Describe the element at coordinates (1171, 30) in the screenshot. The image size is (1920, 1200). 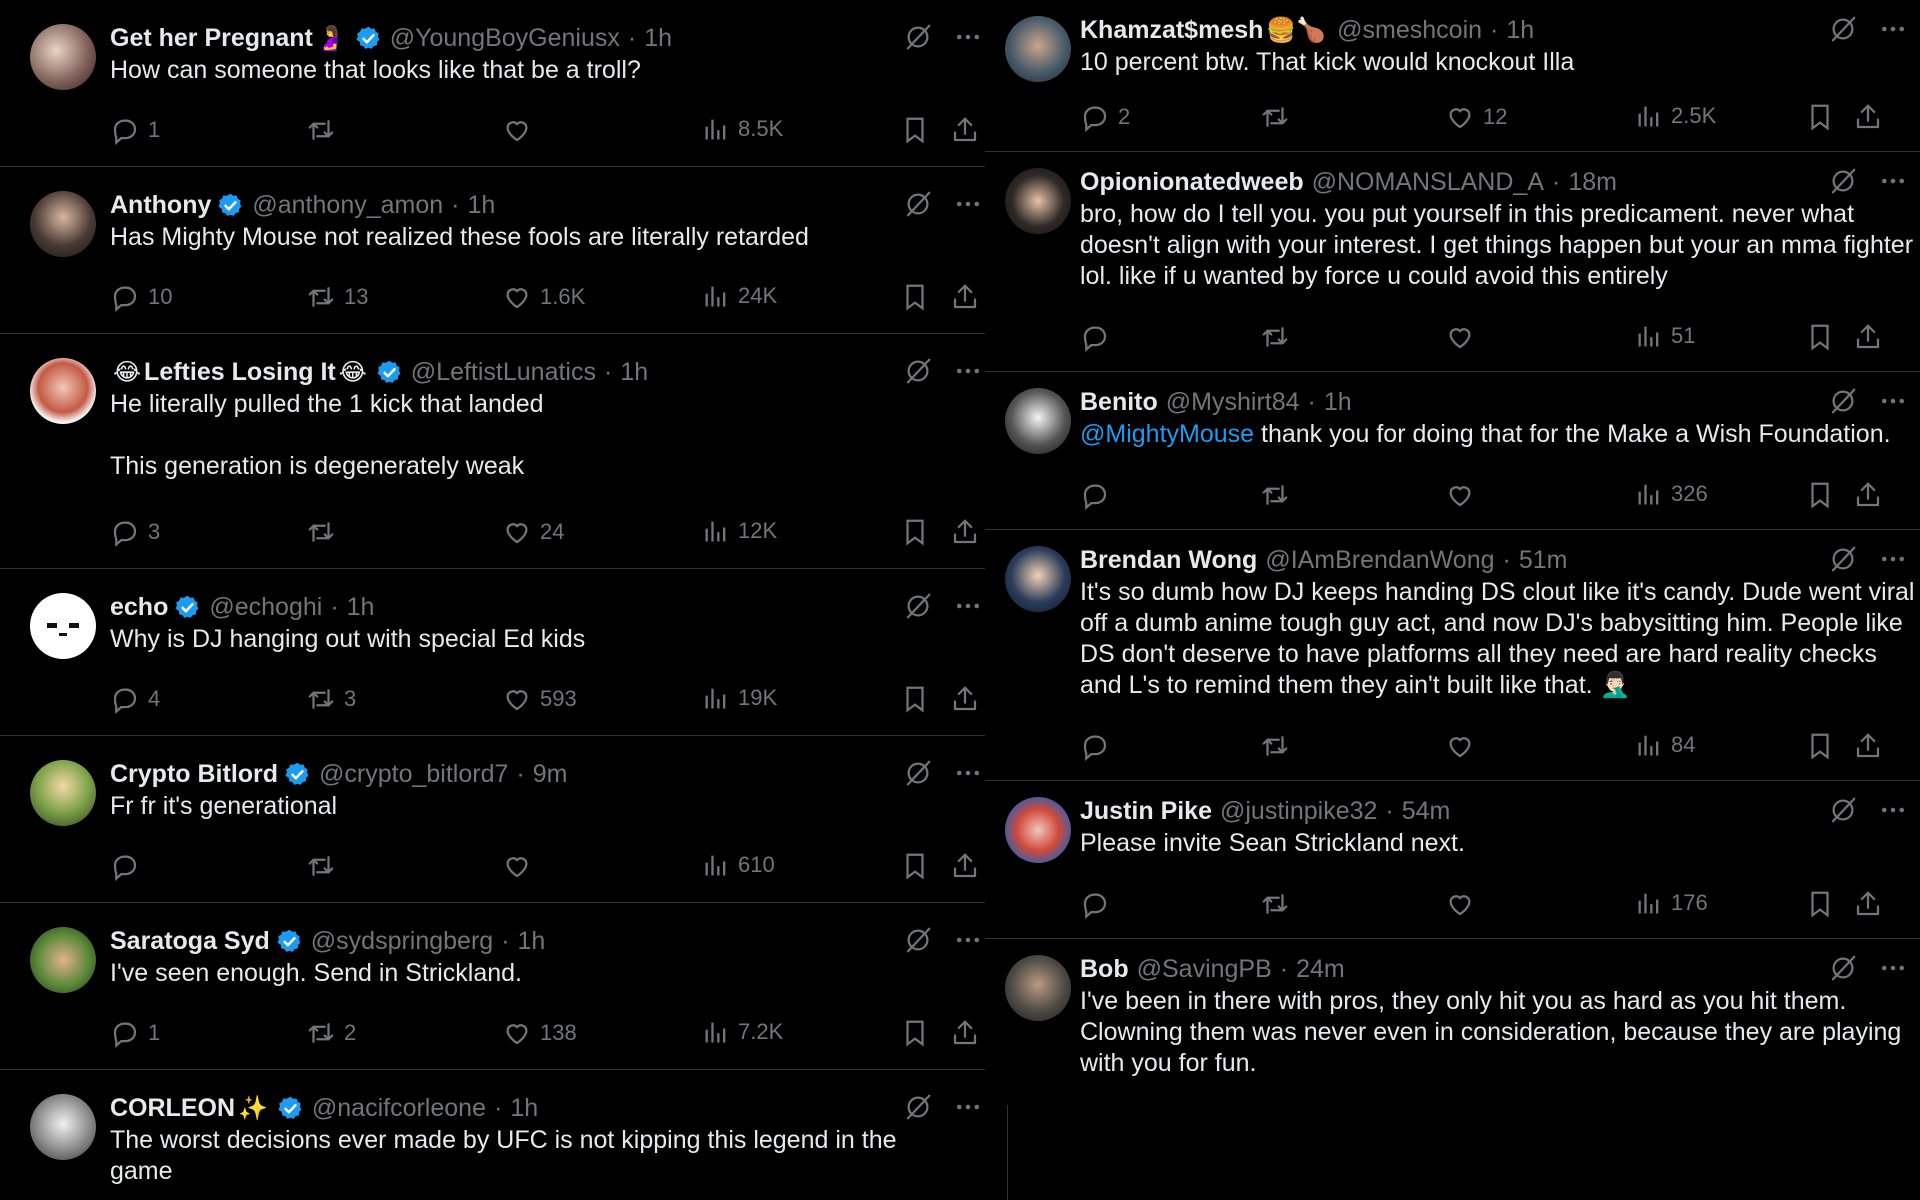
I see `display-name: Khamzat$mesh` at that location.